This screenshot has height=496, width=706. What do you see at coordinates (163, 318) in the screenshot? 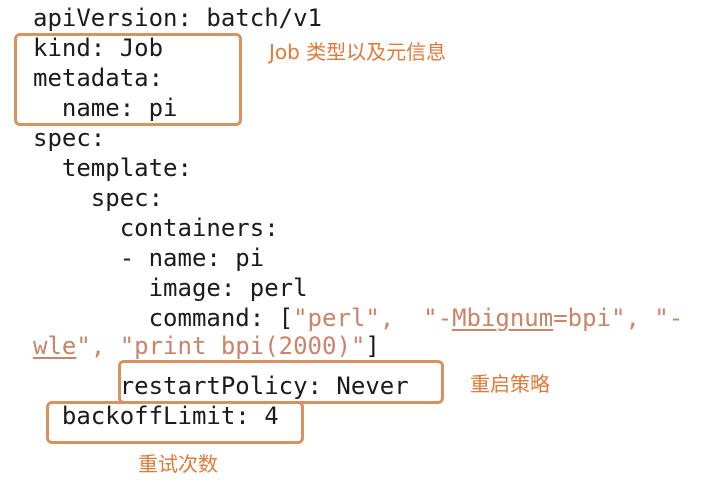
I see `command-key: command: [` at bounding box center [163, 318].